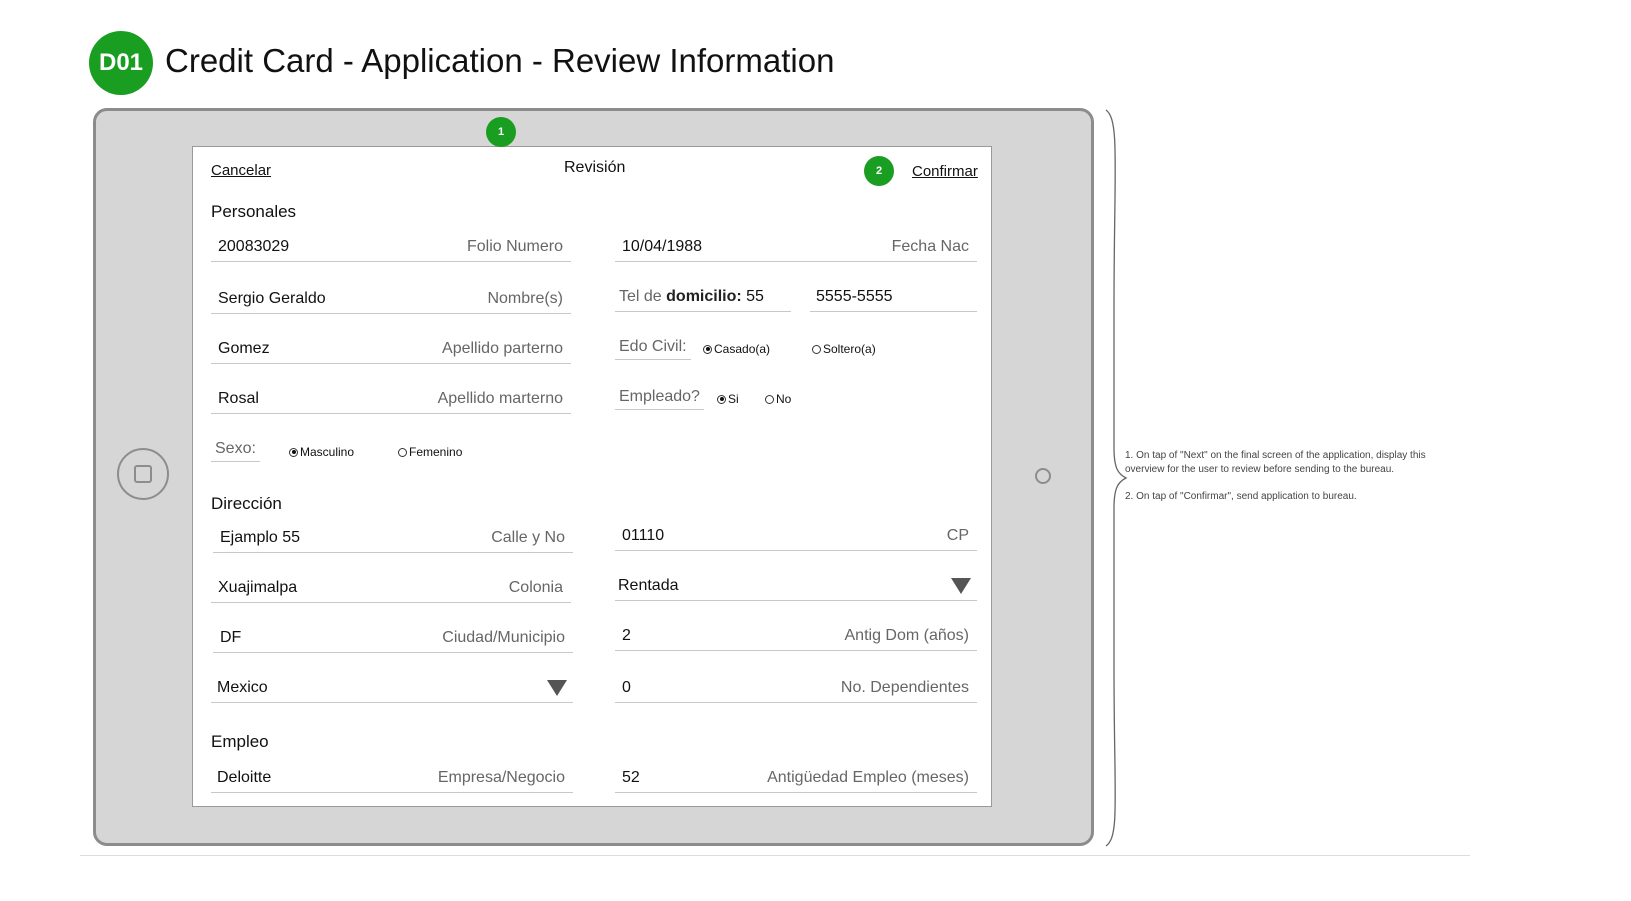 This screenshot has height=901, width=1631. What do you see at coordinates (244, 777) in the screenshot?
I see `company-value: Deloitte` at bounding box center [244, 777].